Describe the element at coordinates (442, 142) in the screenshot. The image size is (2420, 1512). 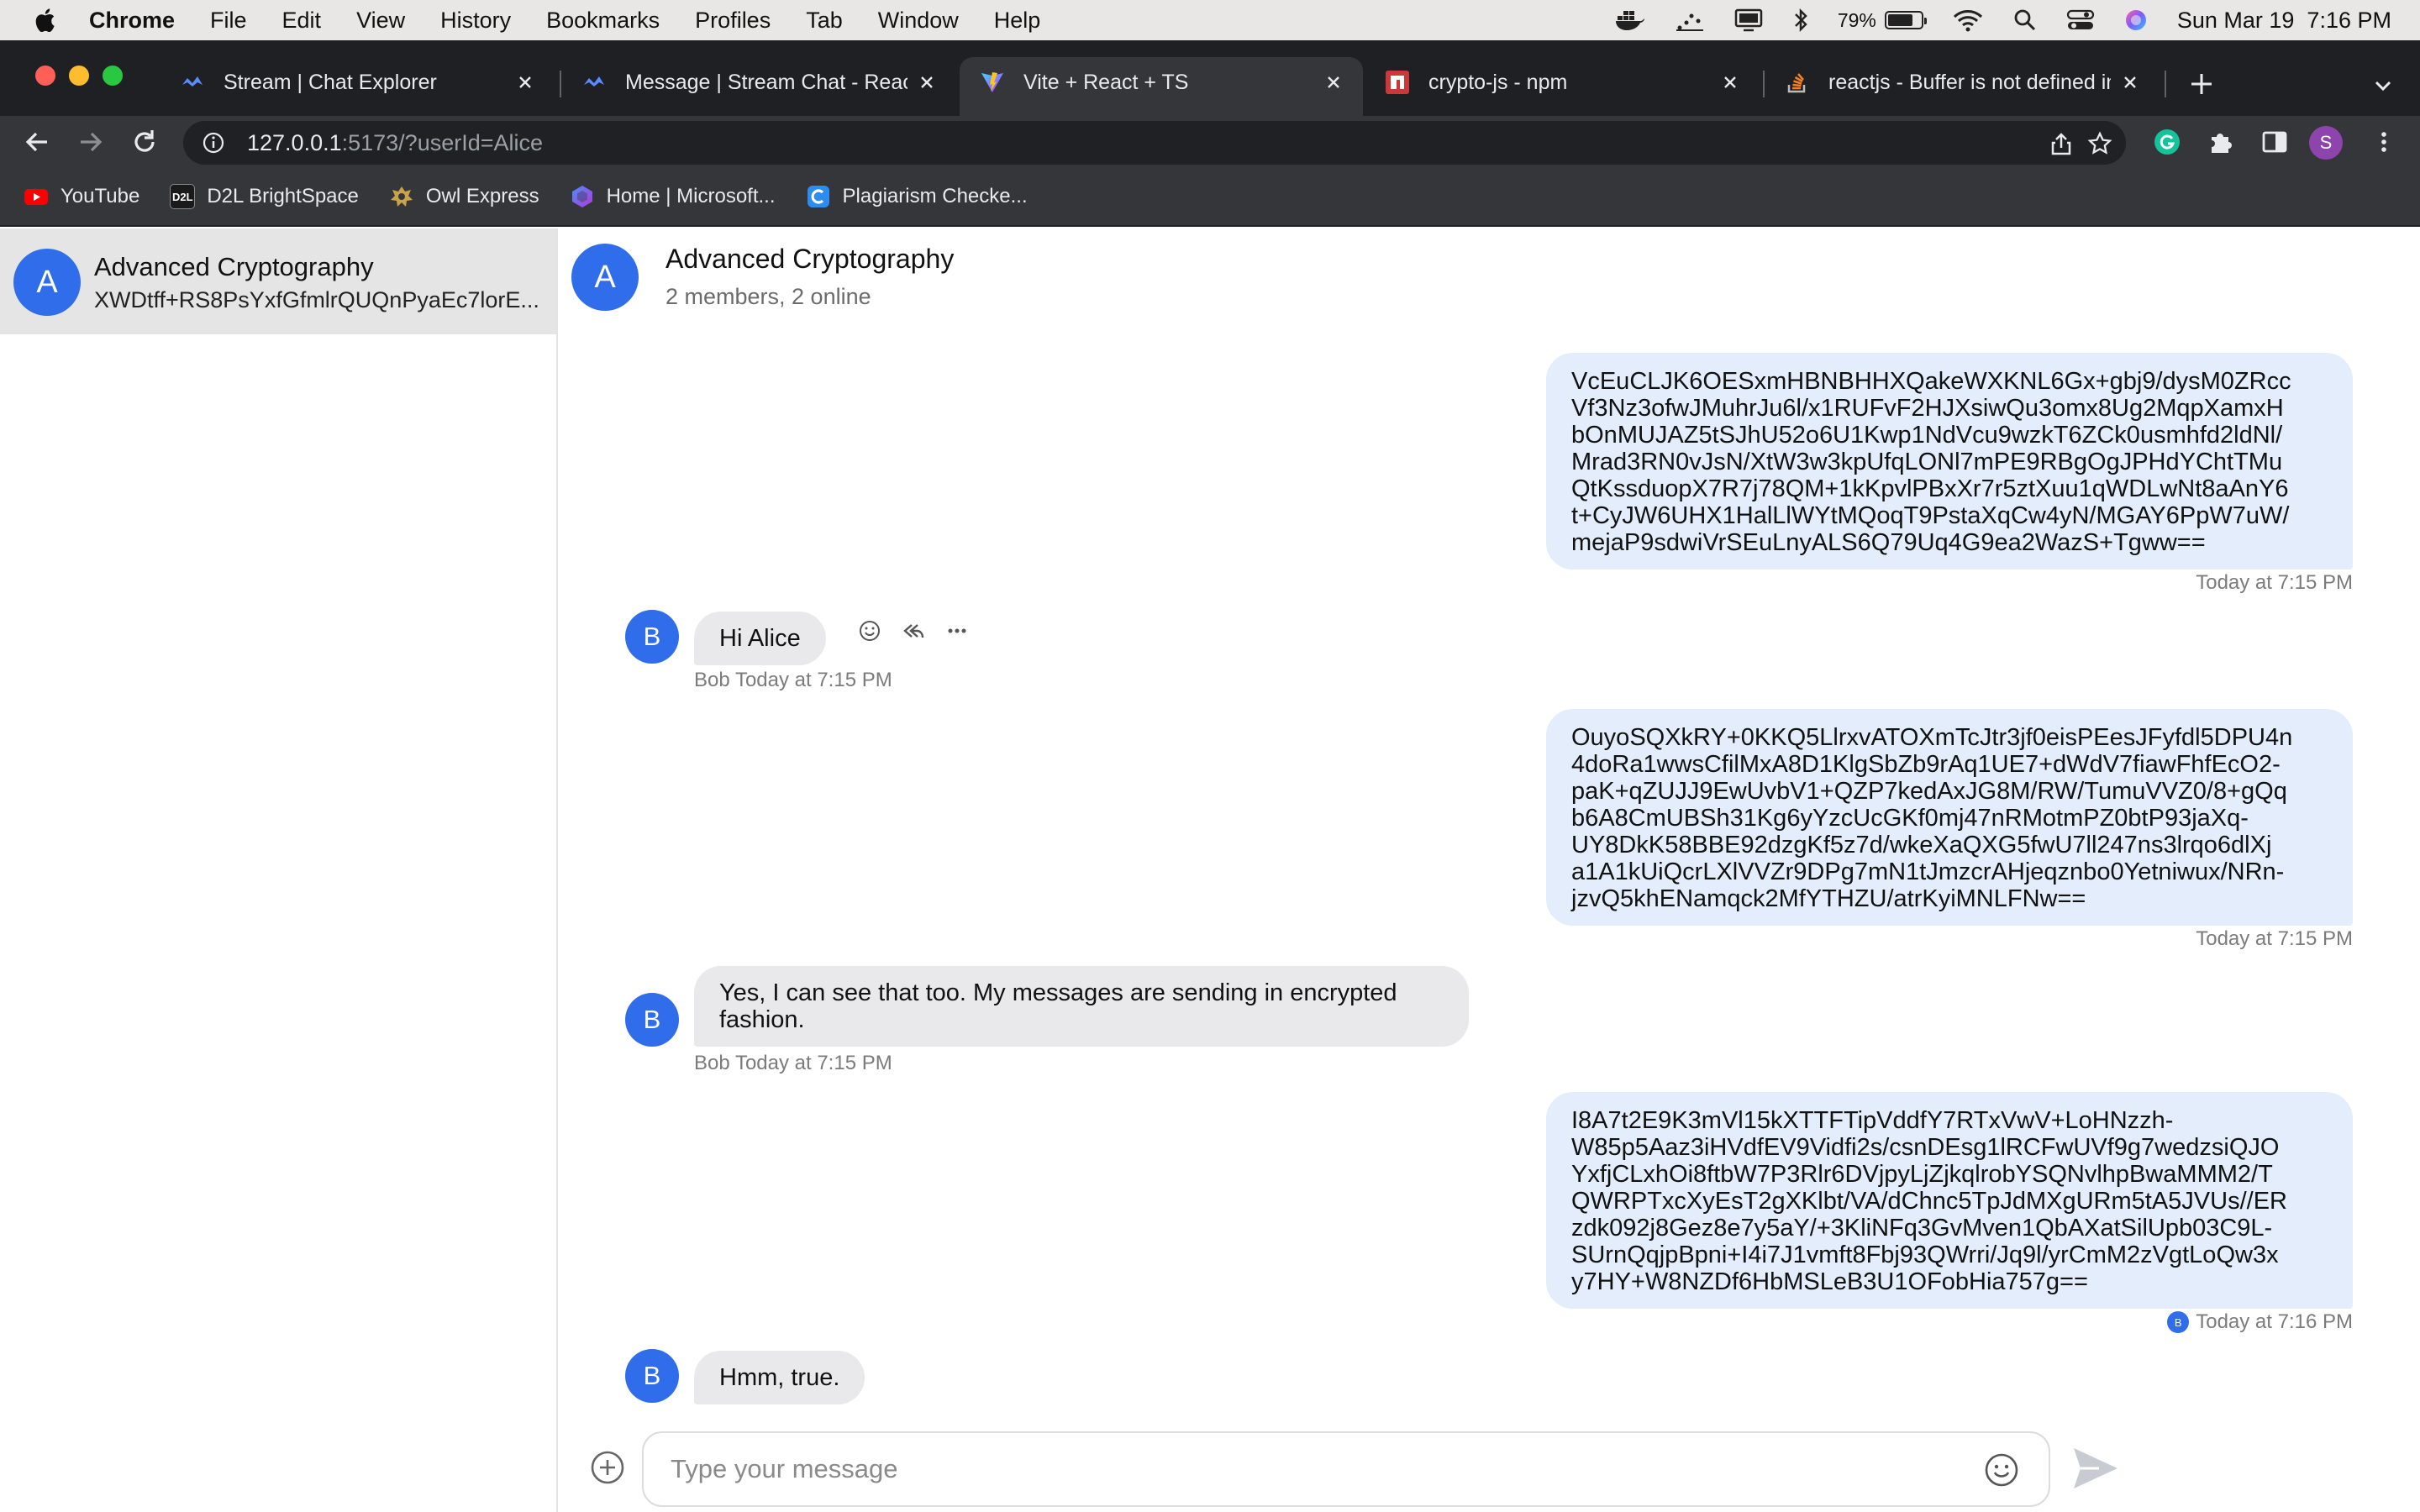
I see `url-path: :5173/?userId=Alice` at that location.